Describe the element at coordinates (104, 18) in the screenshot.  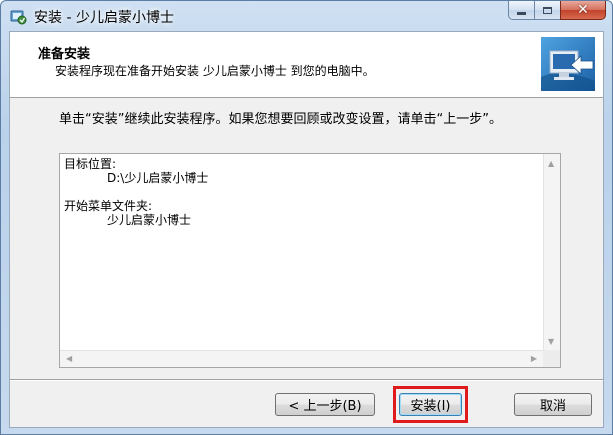
I see `window-title: 安装 - 少儿启蒙小博士` at that location.